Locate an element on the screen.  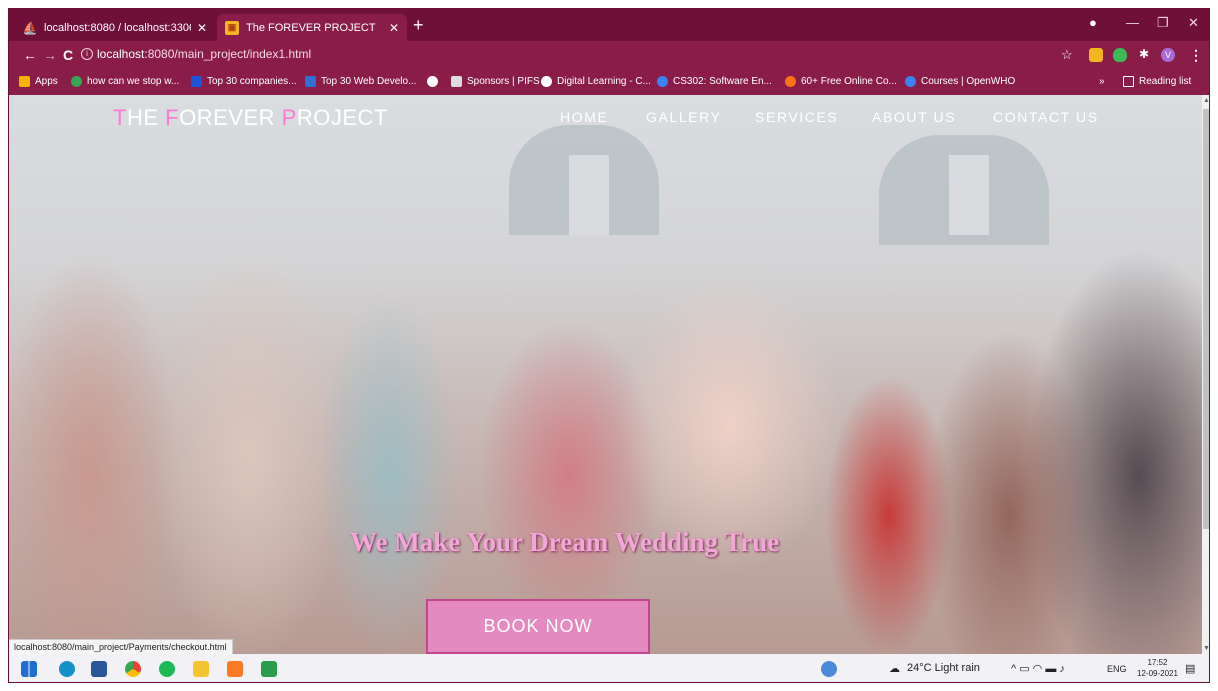
site-favicon-icon: ▣ is located at coordinates (232, 27).